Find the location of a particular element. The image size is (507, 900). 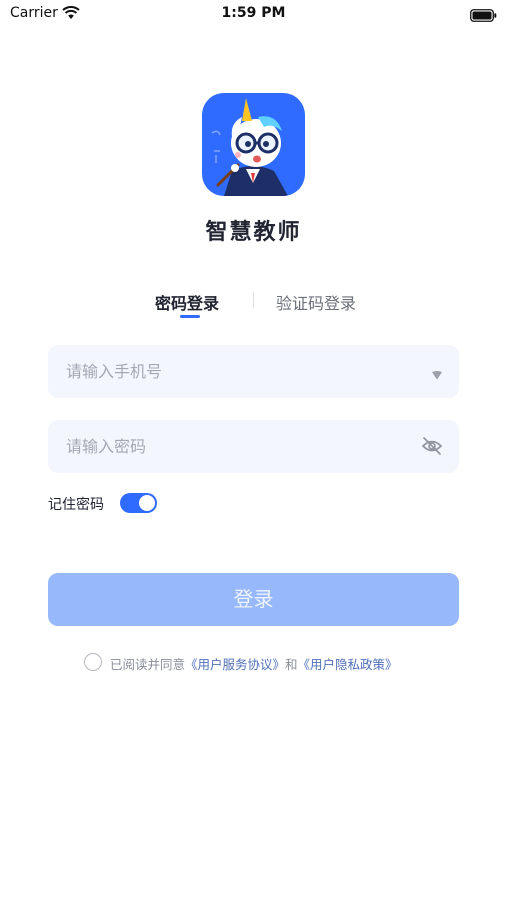

privacy-policy-link: 《用户隐私政策》 is located at coordinates (348, 664).